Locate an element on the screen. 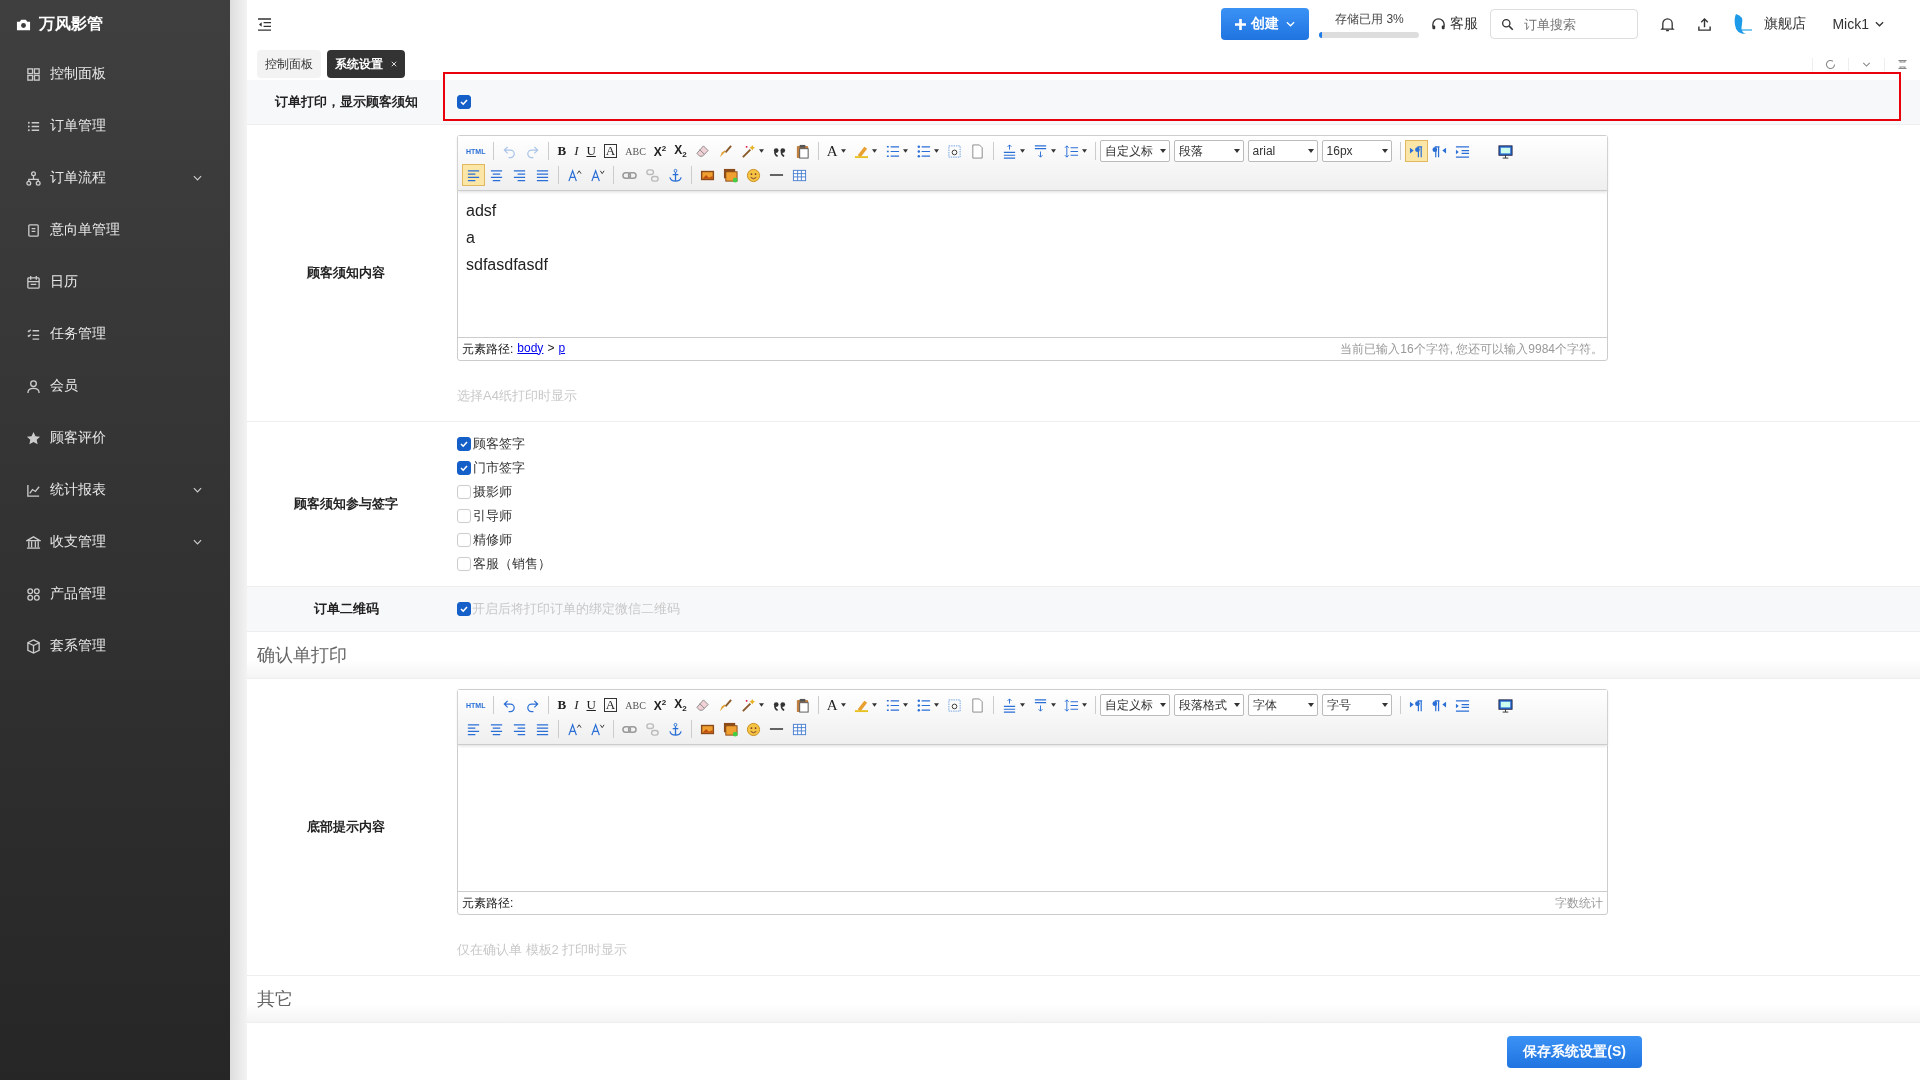  calendar-icon is located at coordinates (33, 282).